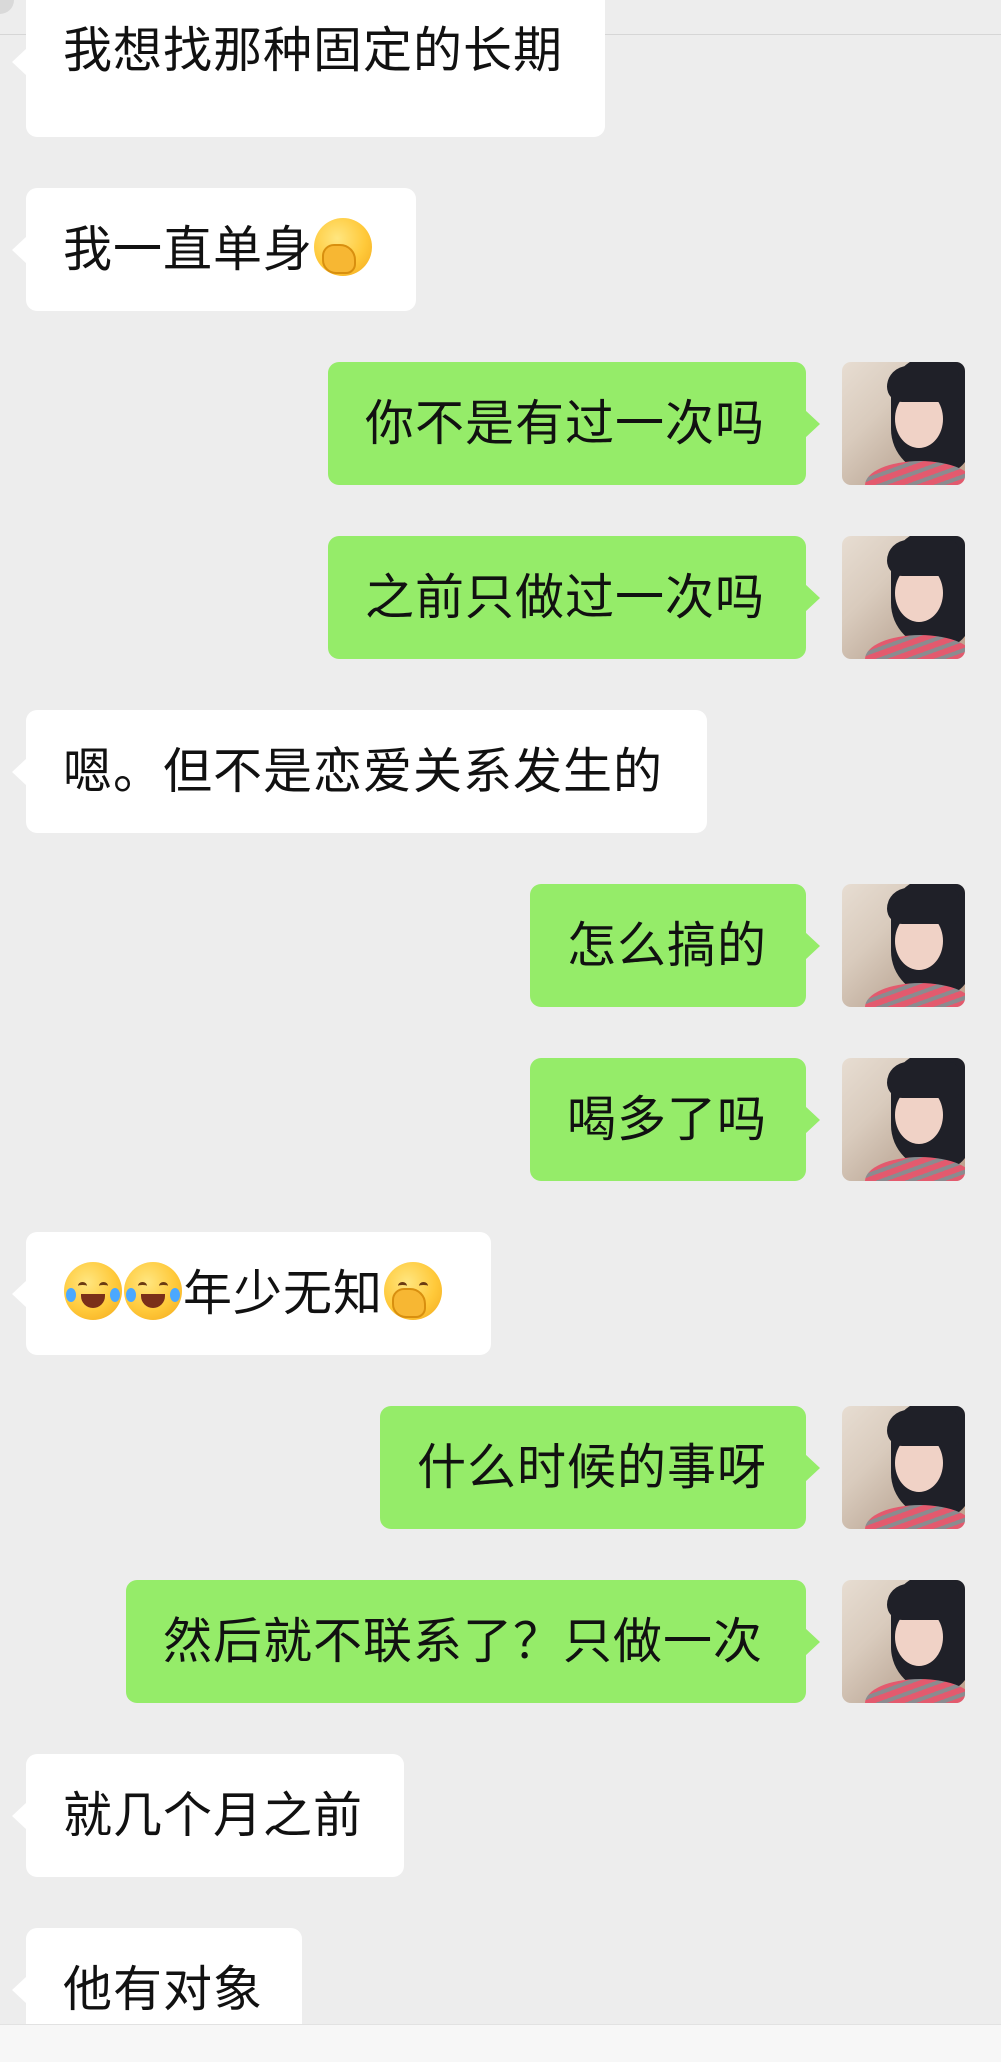 The image size is (1001, 2062). What do you see at coordinates (283, 1293) in the screenshot?
I see `message-text: 年少无知` at bounding box center [283, 1293].